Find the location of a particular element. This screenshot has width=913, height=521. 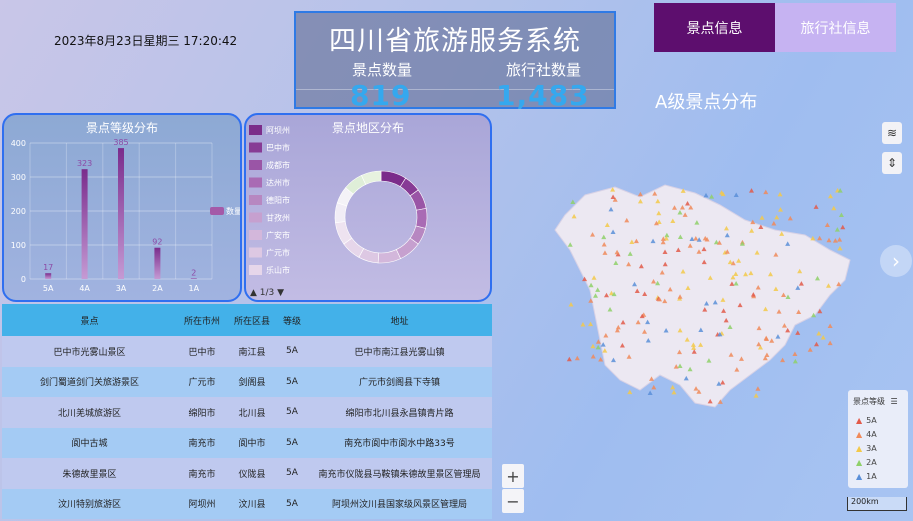

legend-label: 乐山市 is located at coordinates (278, 270).